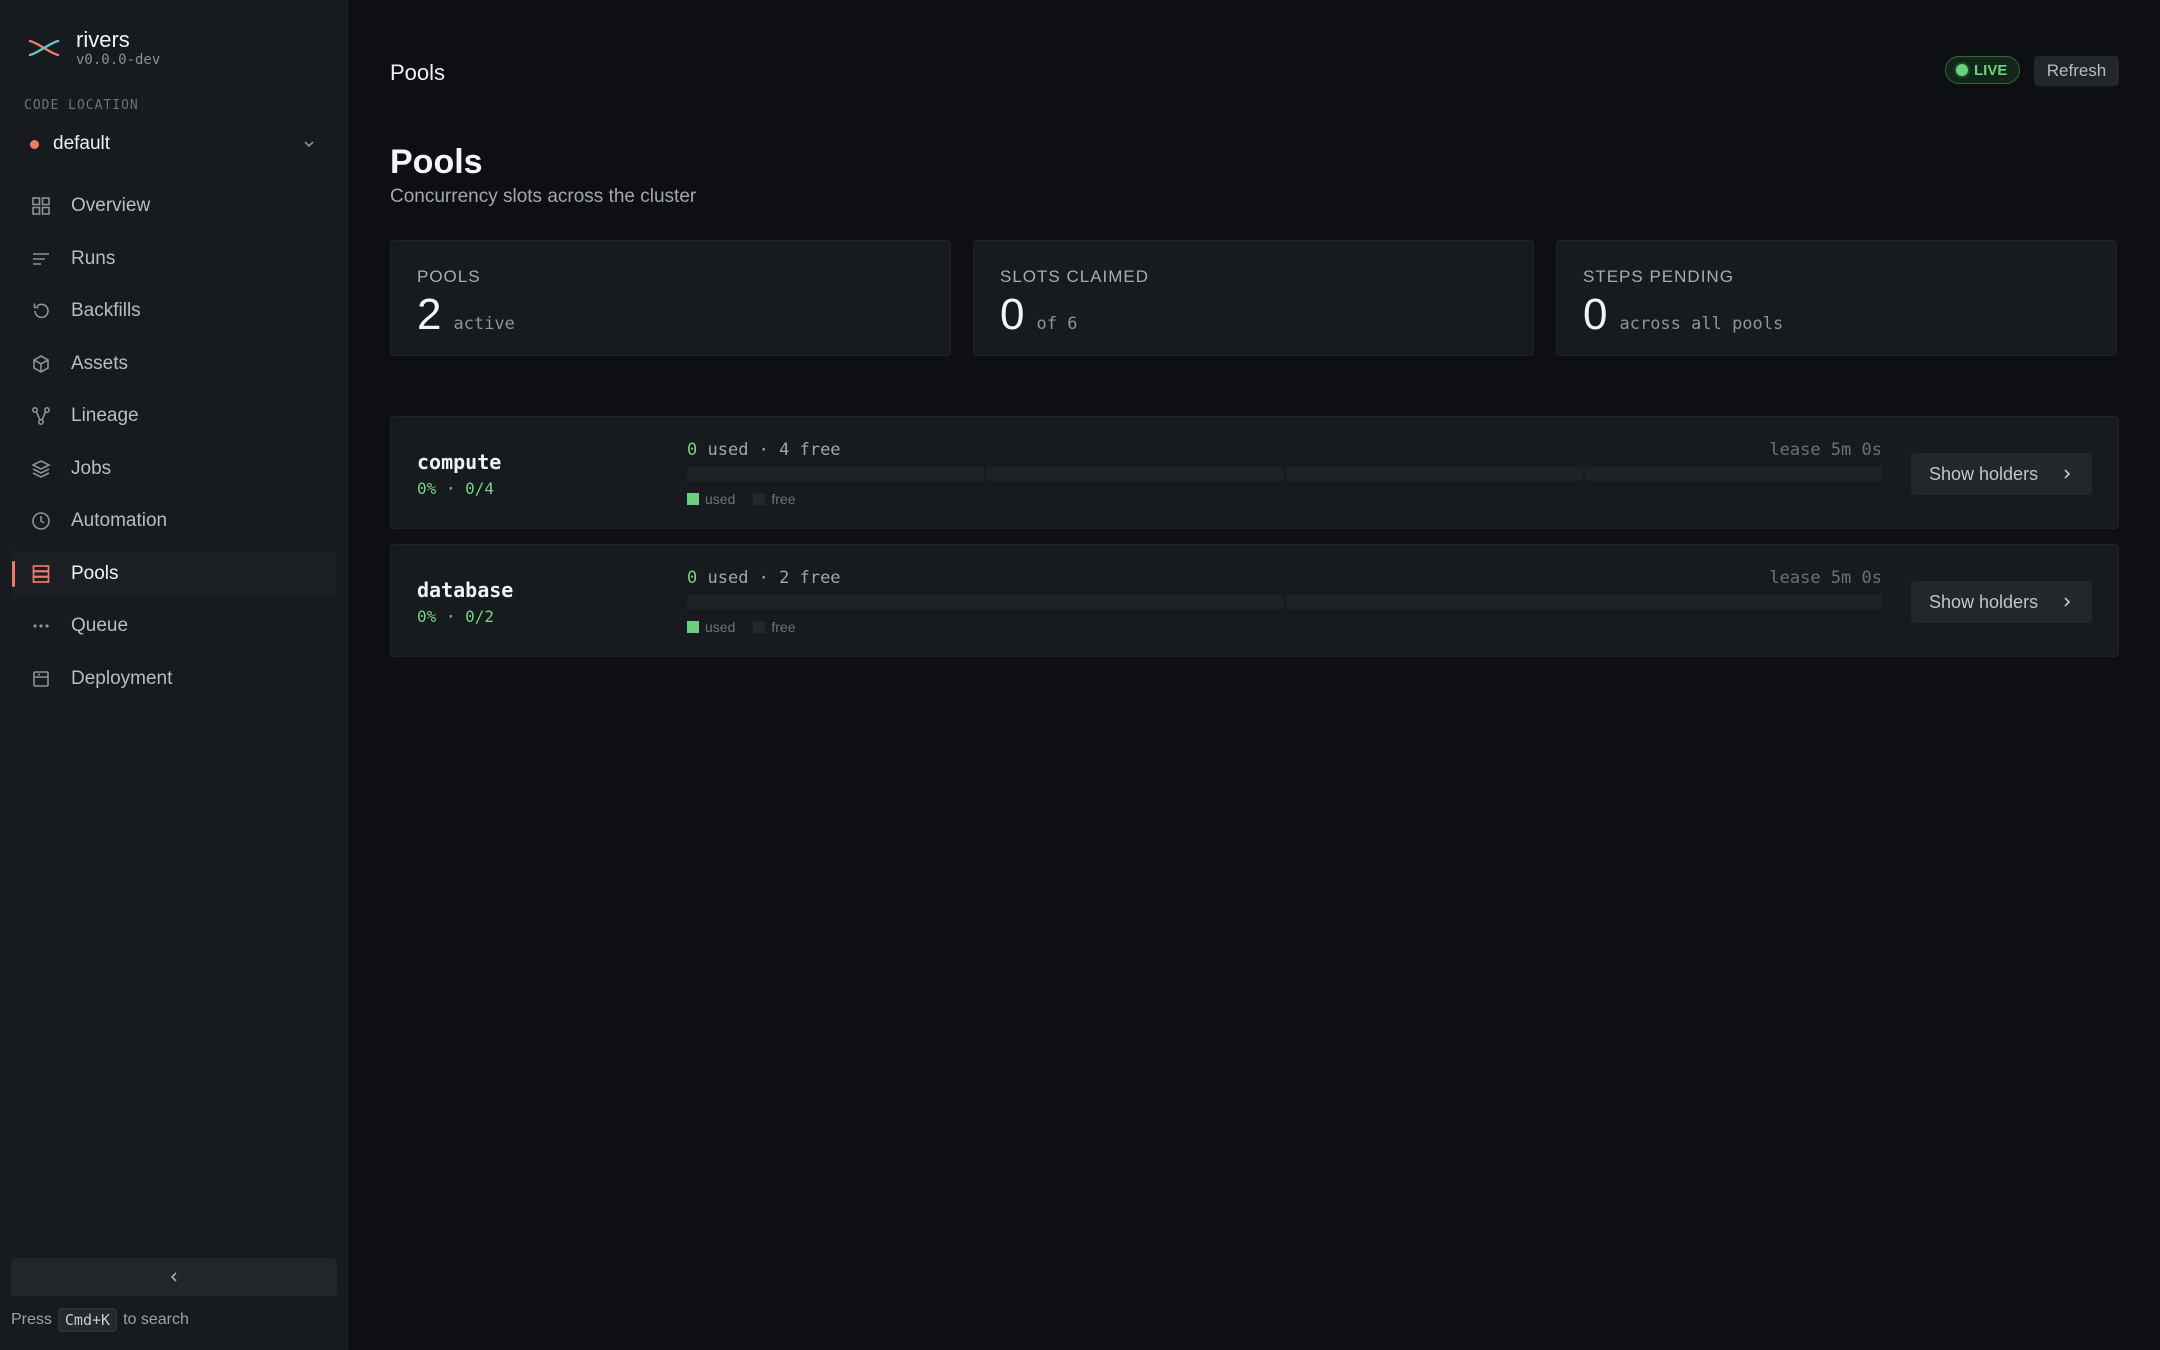  Describe the element at coordinates (41, 469) in the screenshot. I see `layers-icon` at that location.